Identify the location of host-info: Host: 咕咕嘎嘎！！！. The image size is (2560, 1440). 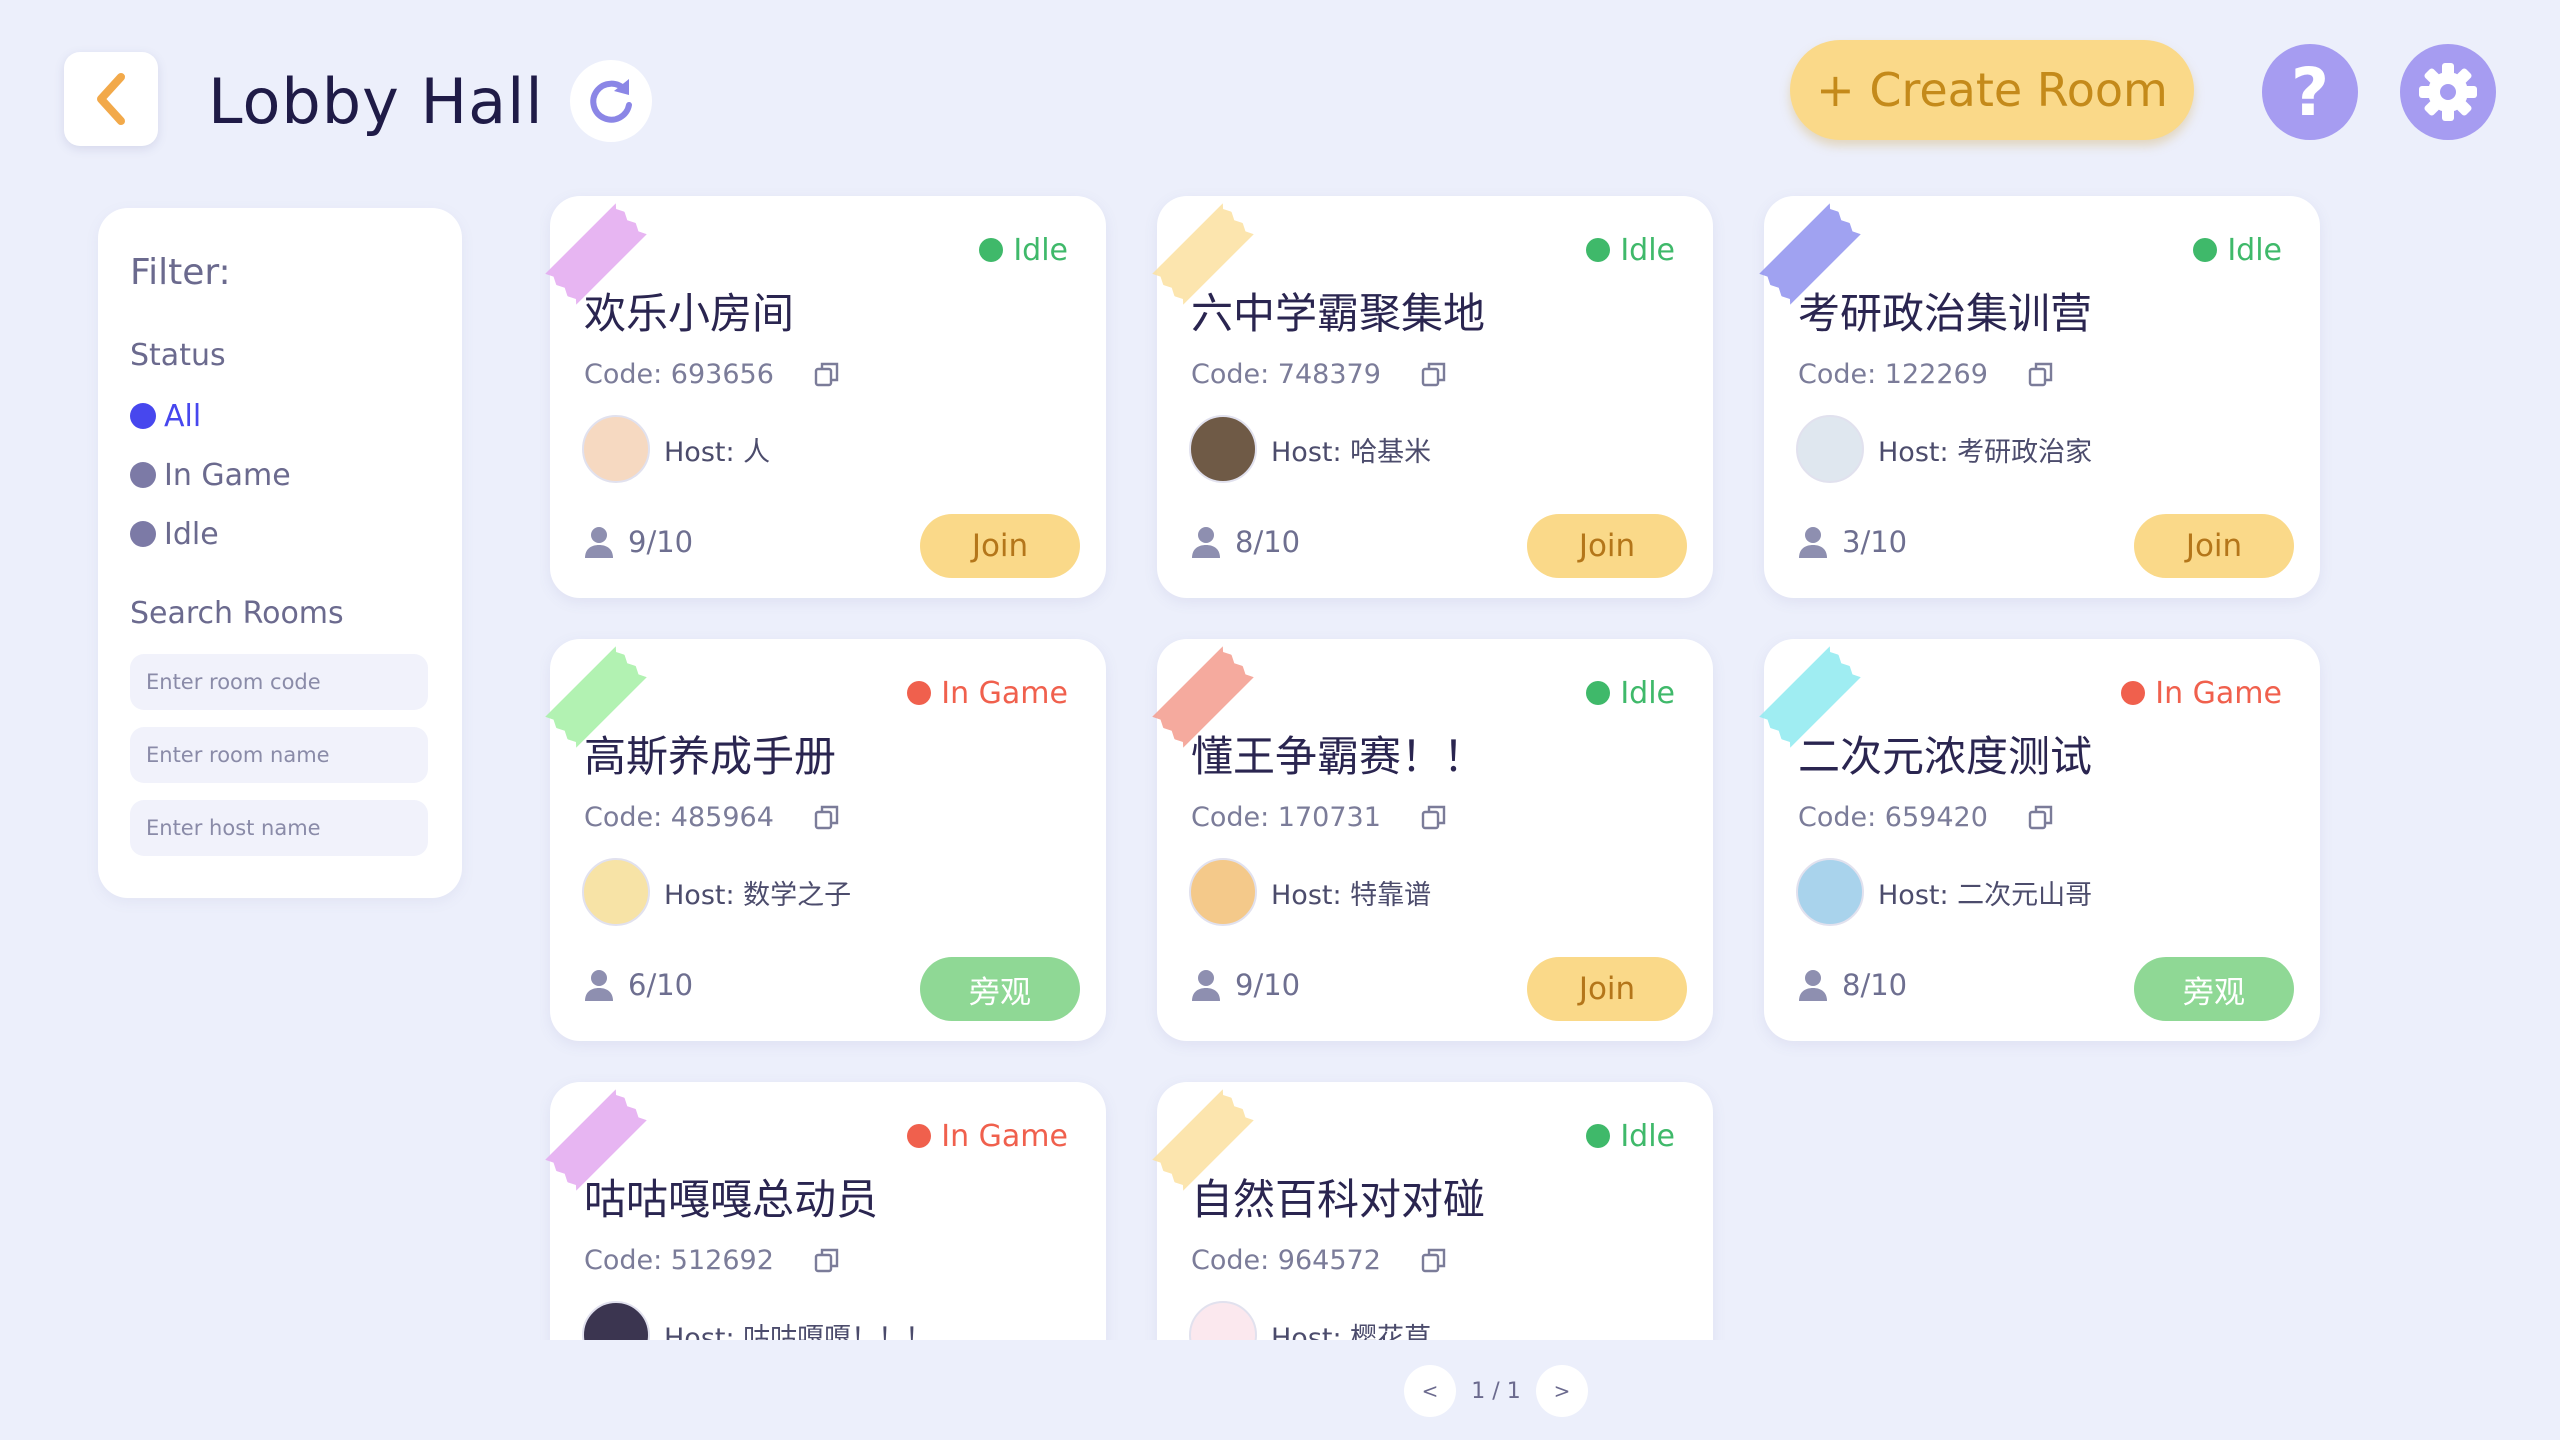
(757, 1320).